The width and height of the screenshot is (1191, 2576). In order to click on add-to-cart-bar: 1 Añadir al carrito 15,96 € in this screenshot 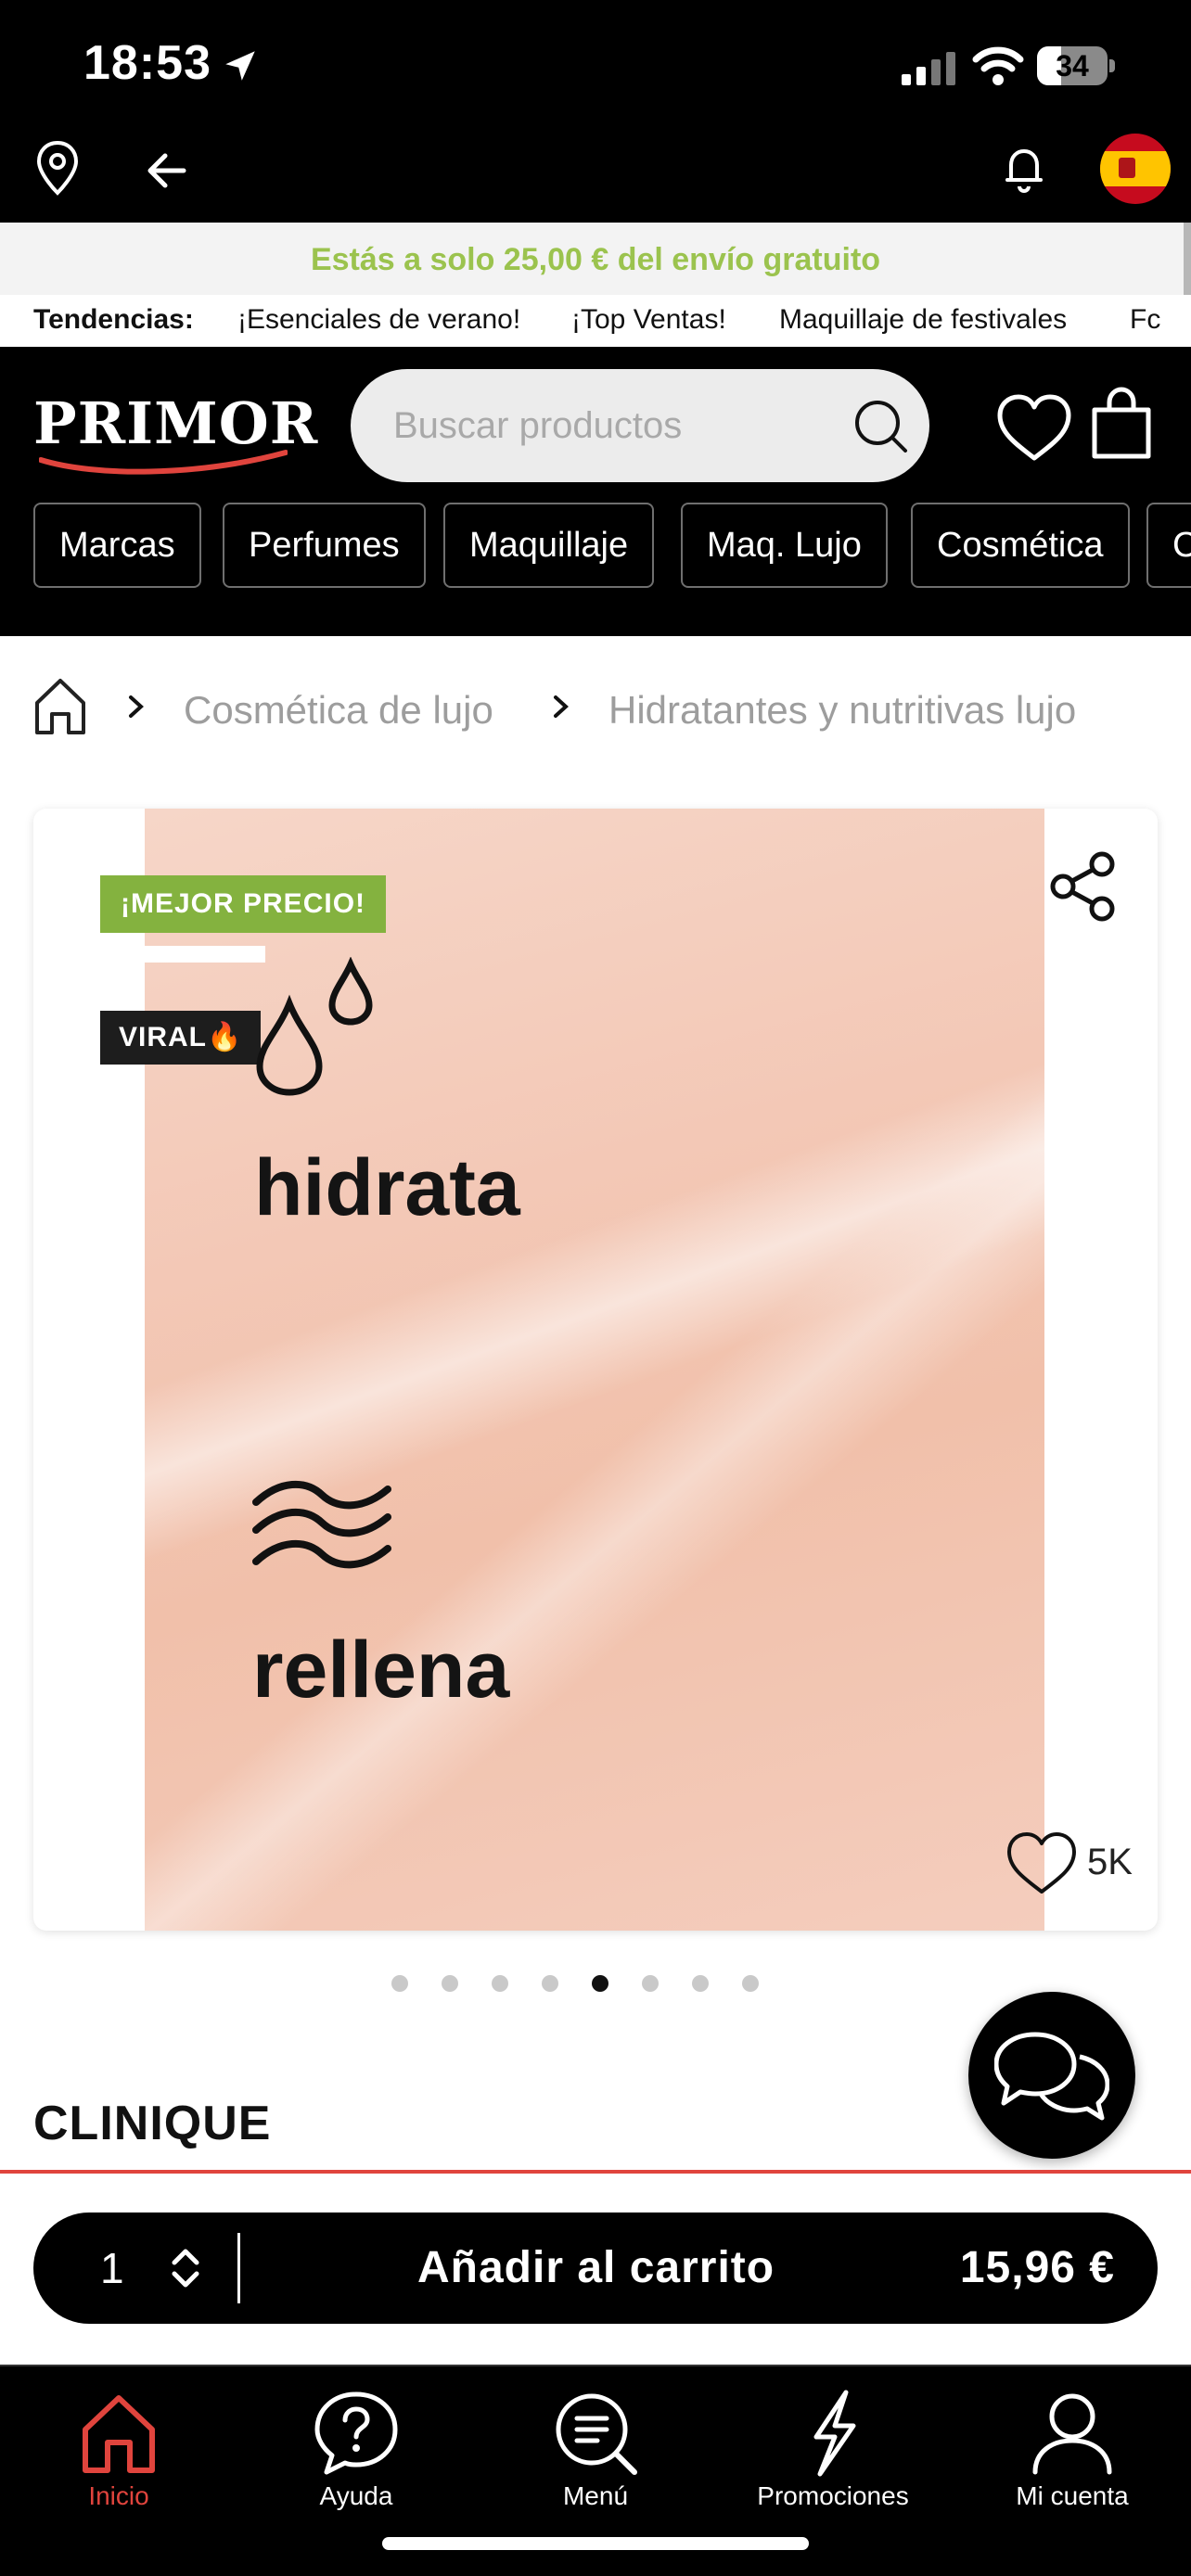, I will do `click(595, 2268)`.